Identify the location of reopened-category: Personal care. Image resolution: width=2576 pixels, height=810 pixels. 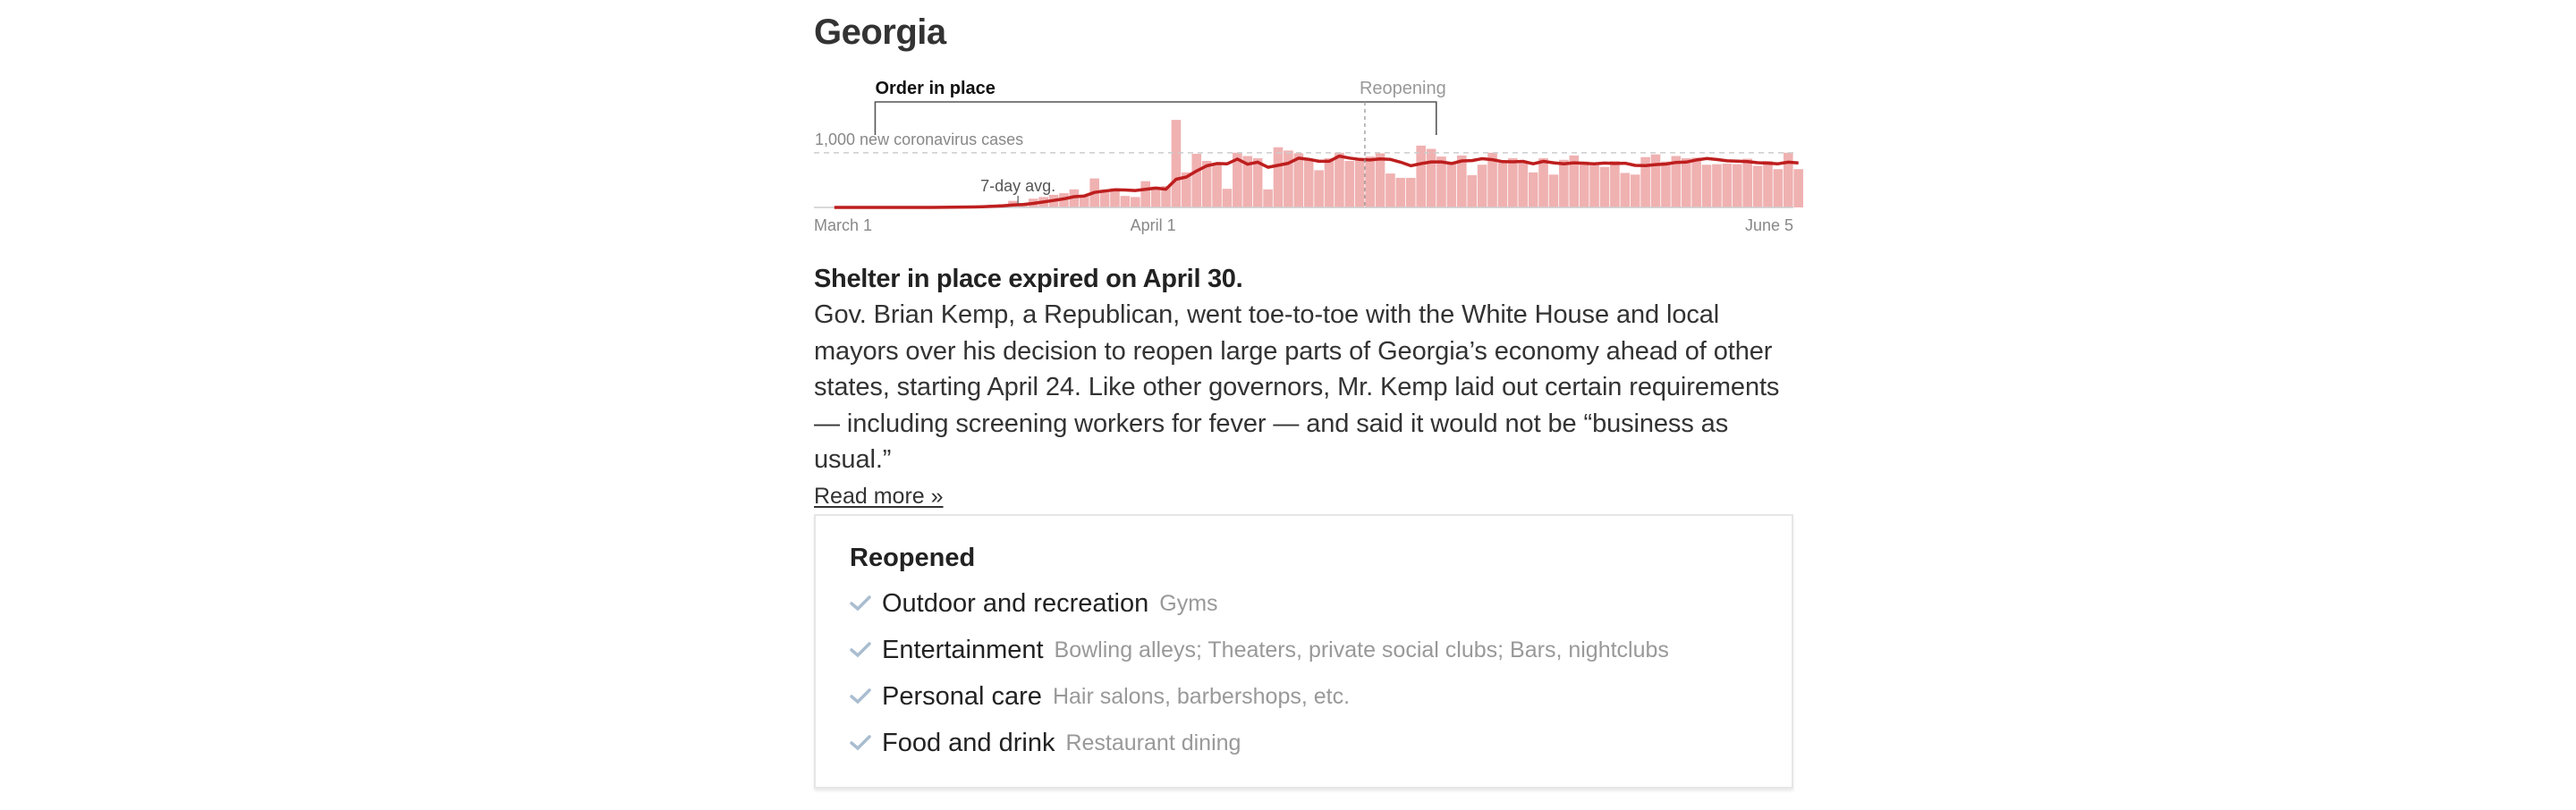
(962, 696).